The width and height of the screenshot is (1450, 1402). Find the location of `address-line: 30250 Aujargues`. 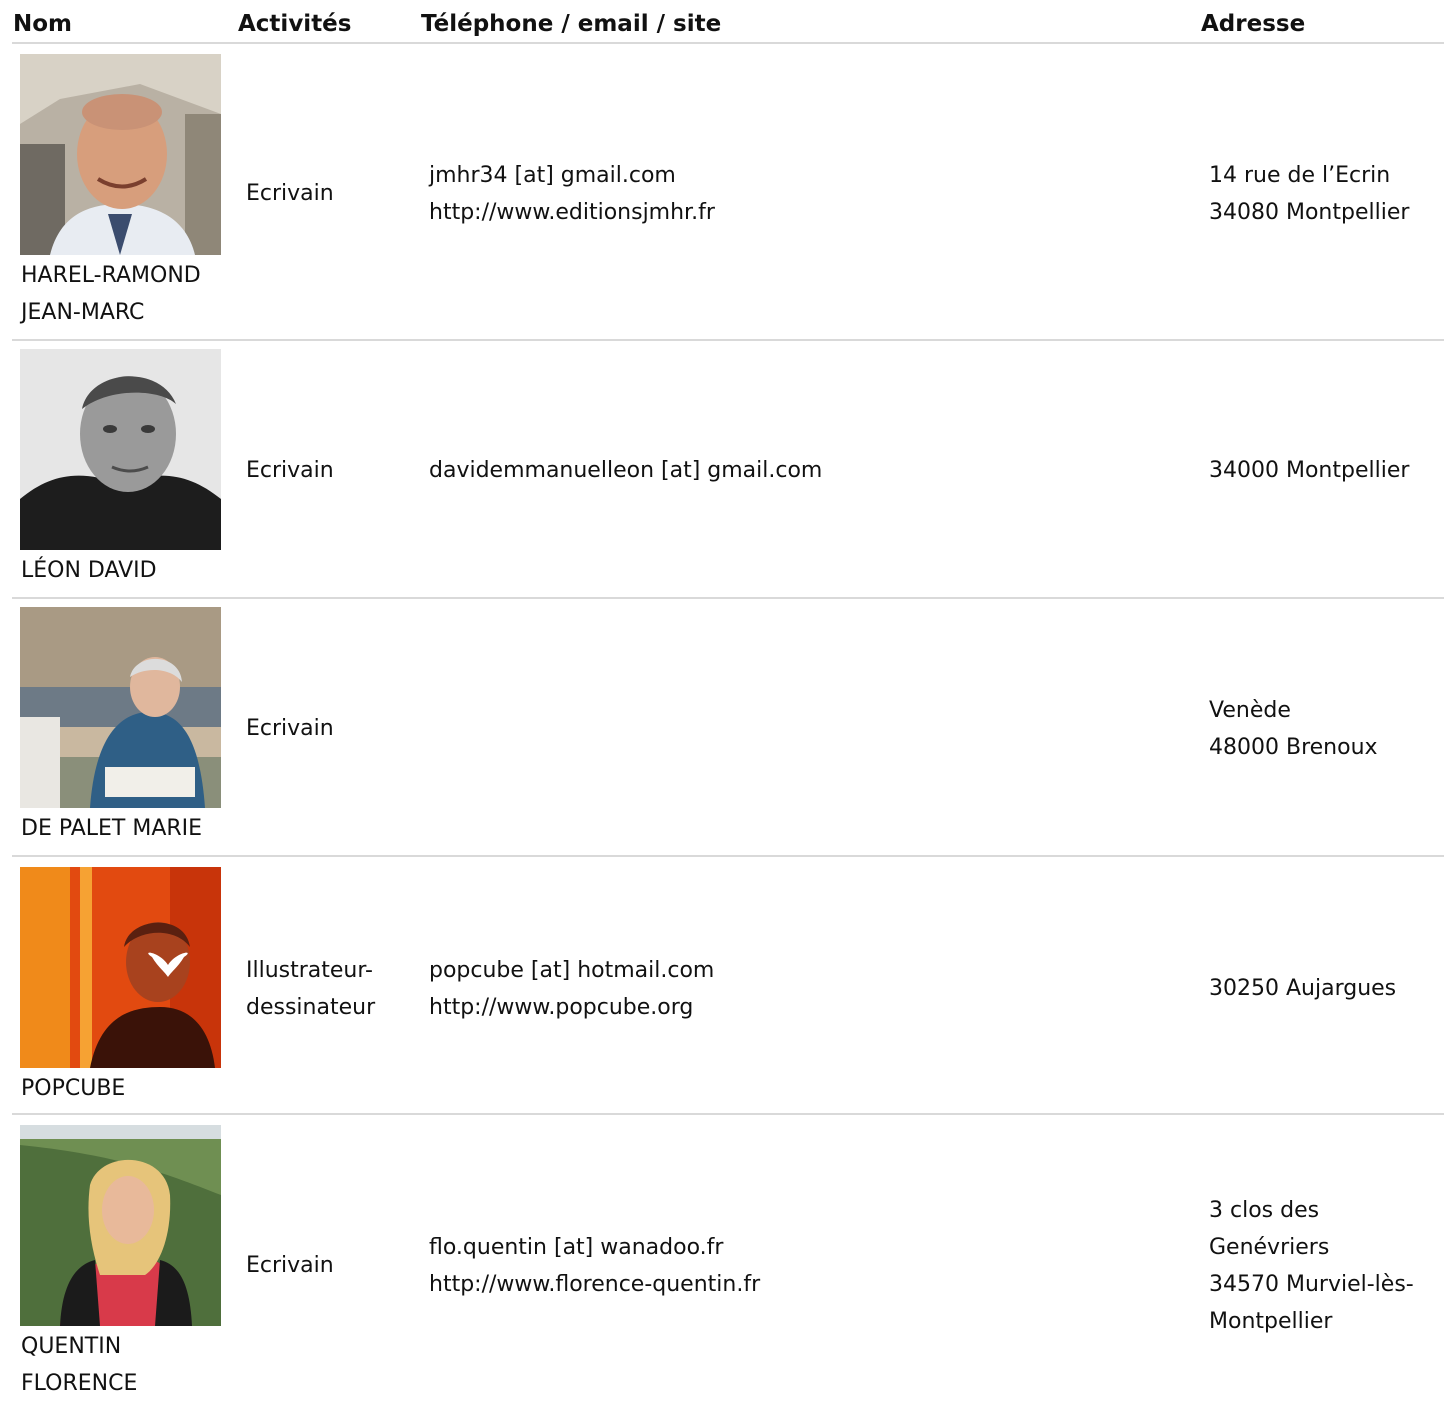

address-line: 30250 Aujargues is located at coordinates (1303, 988).